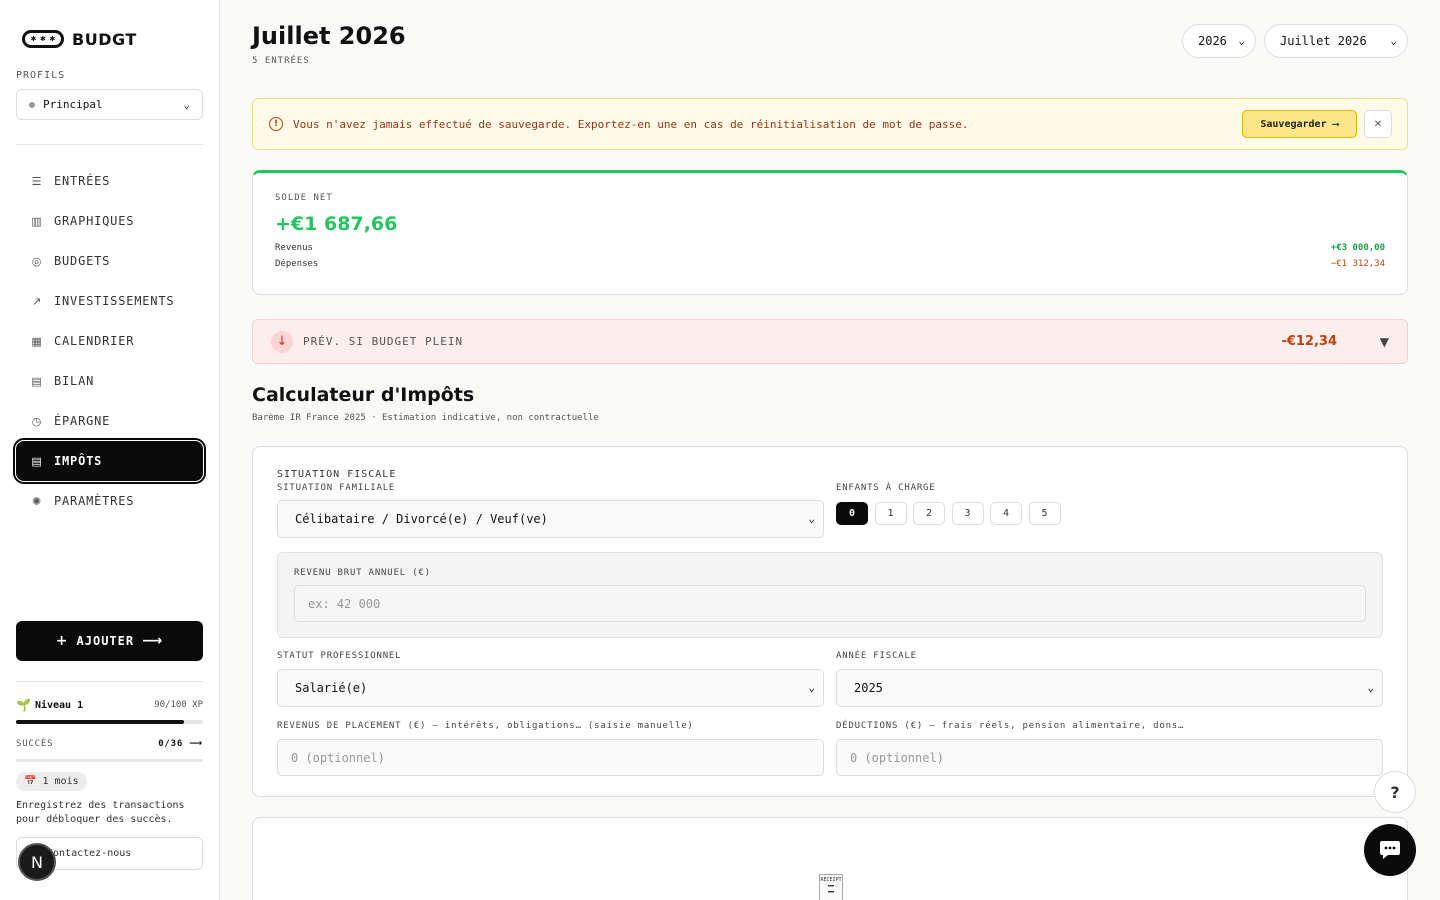 The width and height of the screenshot is (1440, 900). What do you see at coordinates (35, 744) in the screenshot?
I see `success-label: SUCCÈS` at bounding box center [35, 744].